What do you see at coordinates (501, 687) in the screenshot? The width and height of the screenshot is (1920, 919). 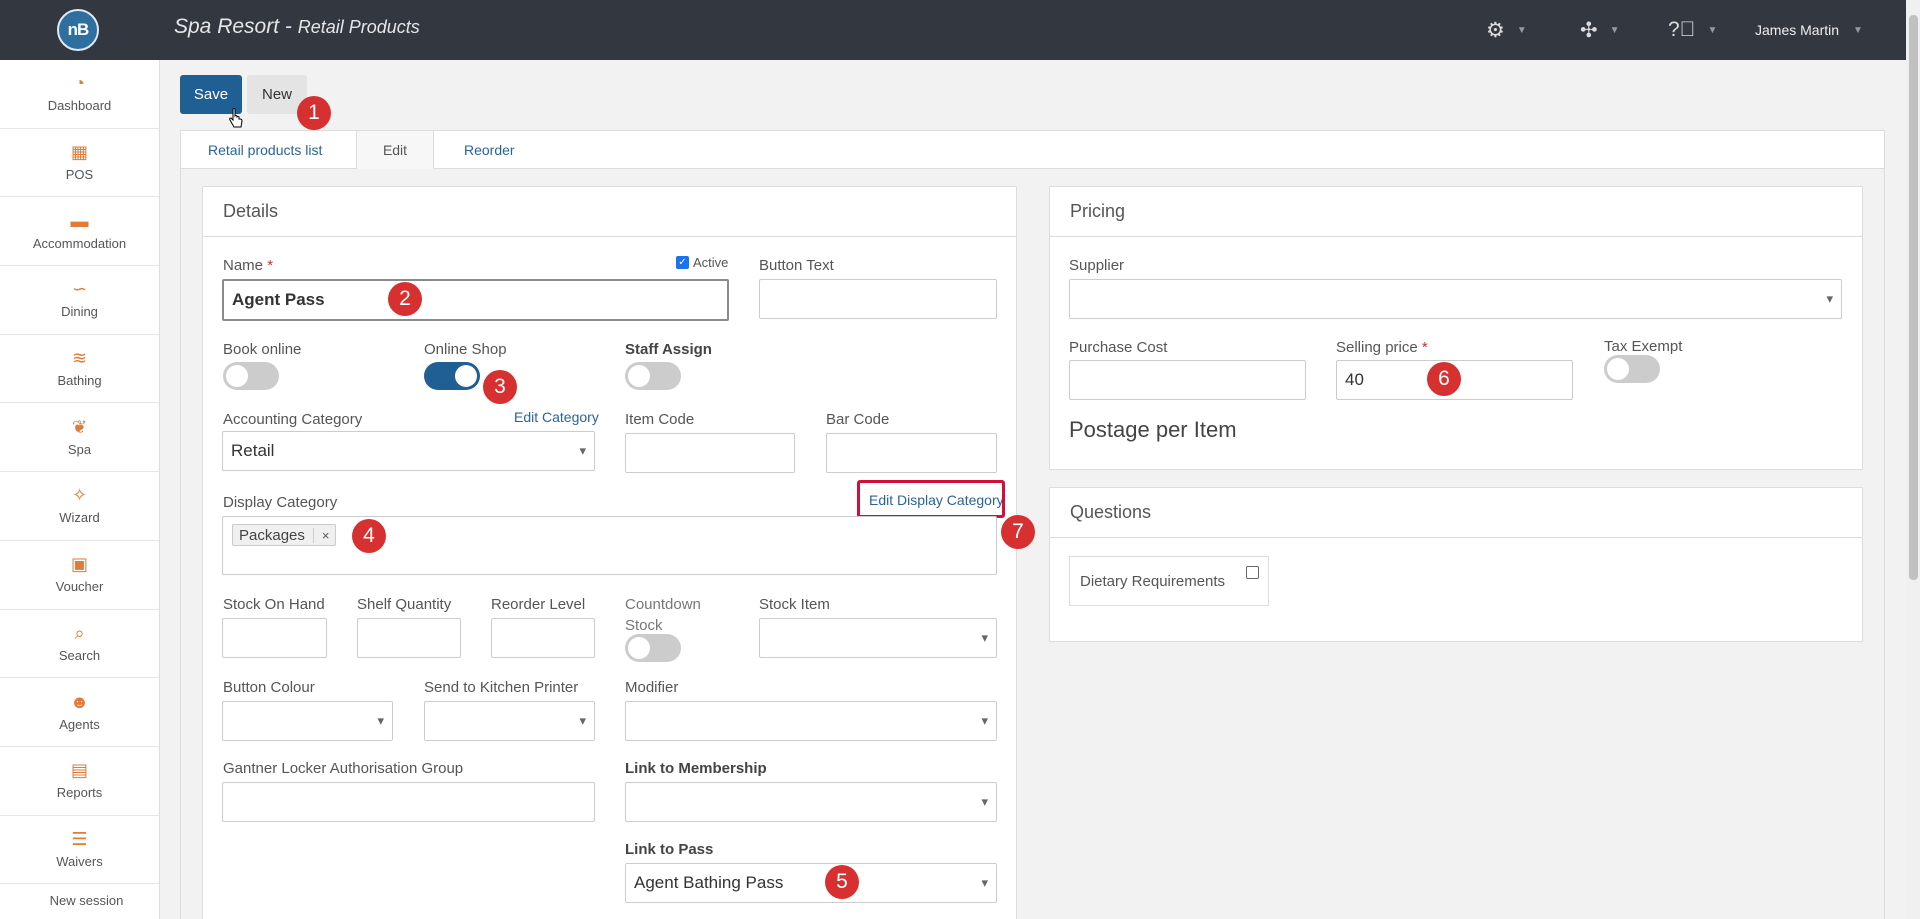 I see `kitchen-printer-label: Send to Kitchen Printer` at bounding box center [501, 687].